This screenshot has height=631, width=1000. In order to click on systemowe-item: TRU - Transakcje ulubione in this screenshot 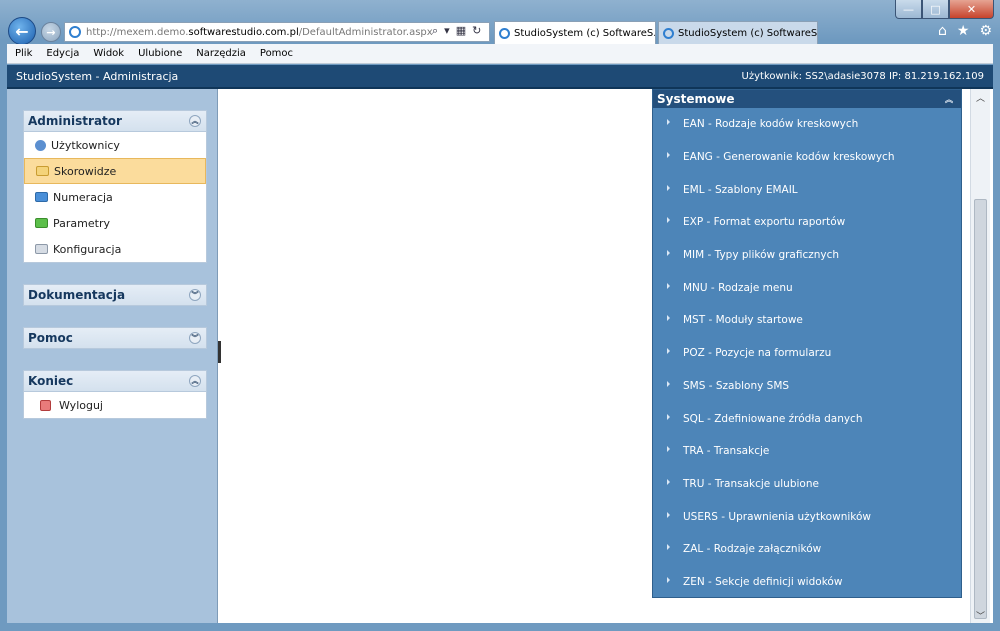, I will do `click(807, 484)`.